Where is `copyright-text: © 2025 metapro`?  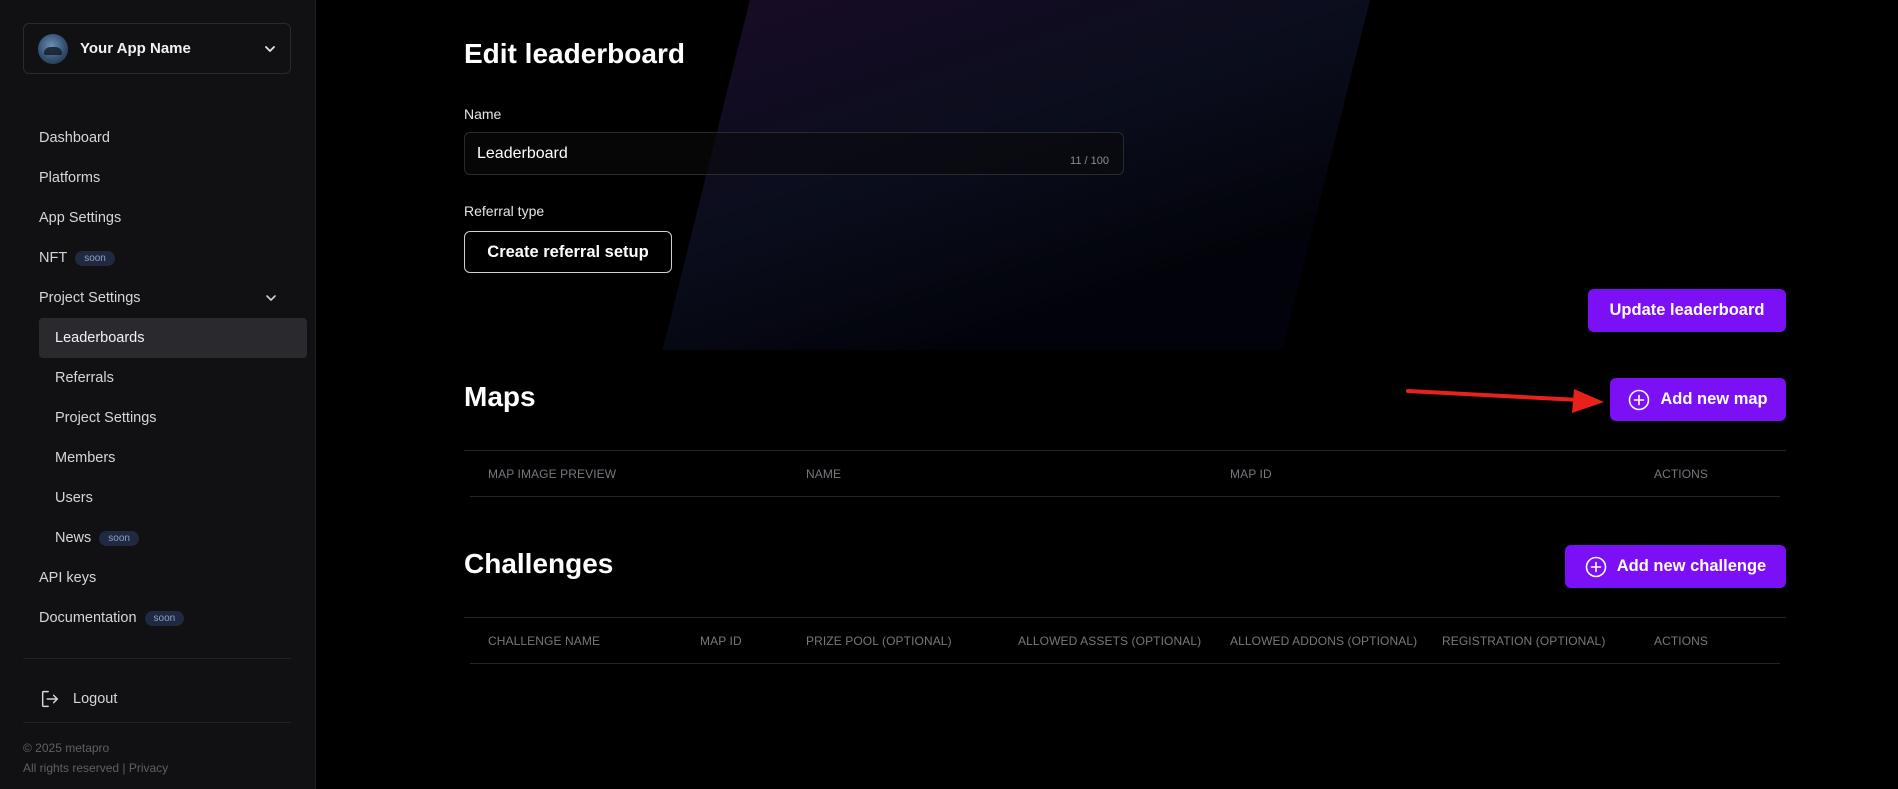
copyright-text: © 2025 metapro is located at coordinates (66, 748).